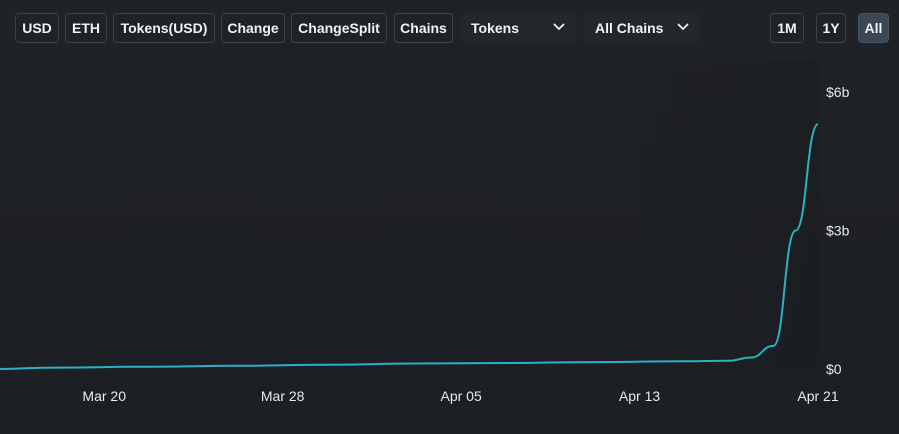 Image resolution: width=899 pixels, height=434 pixels. I want to click on x-tick-label: Apr 21, so click(817, 396).